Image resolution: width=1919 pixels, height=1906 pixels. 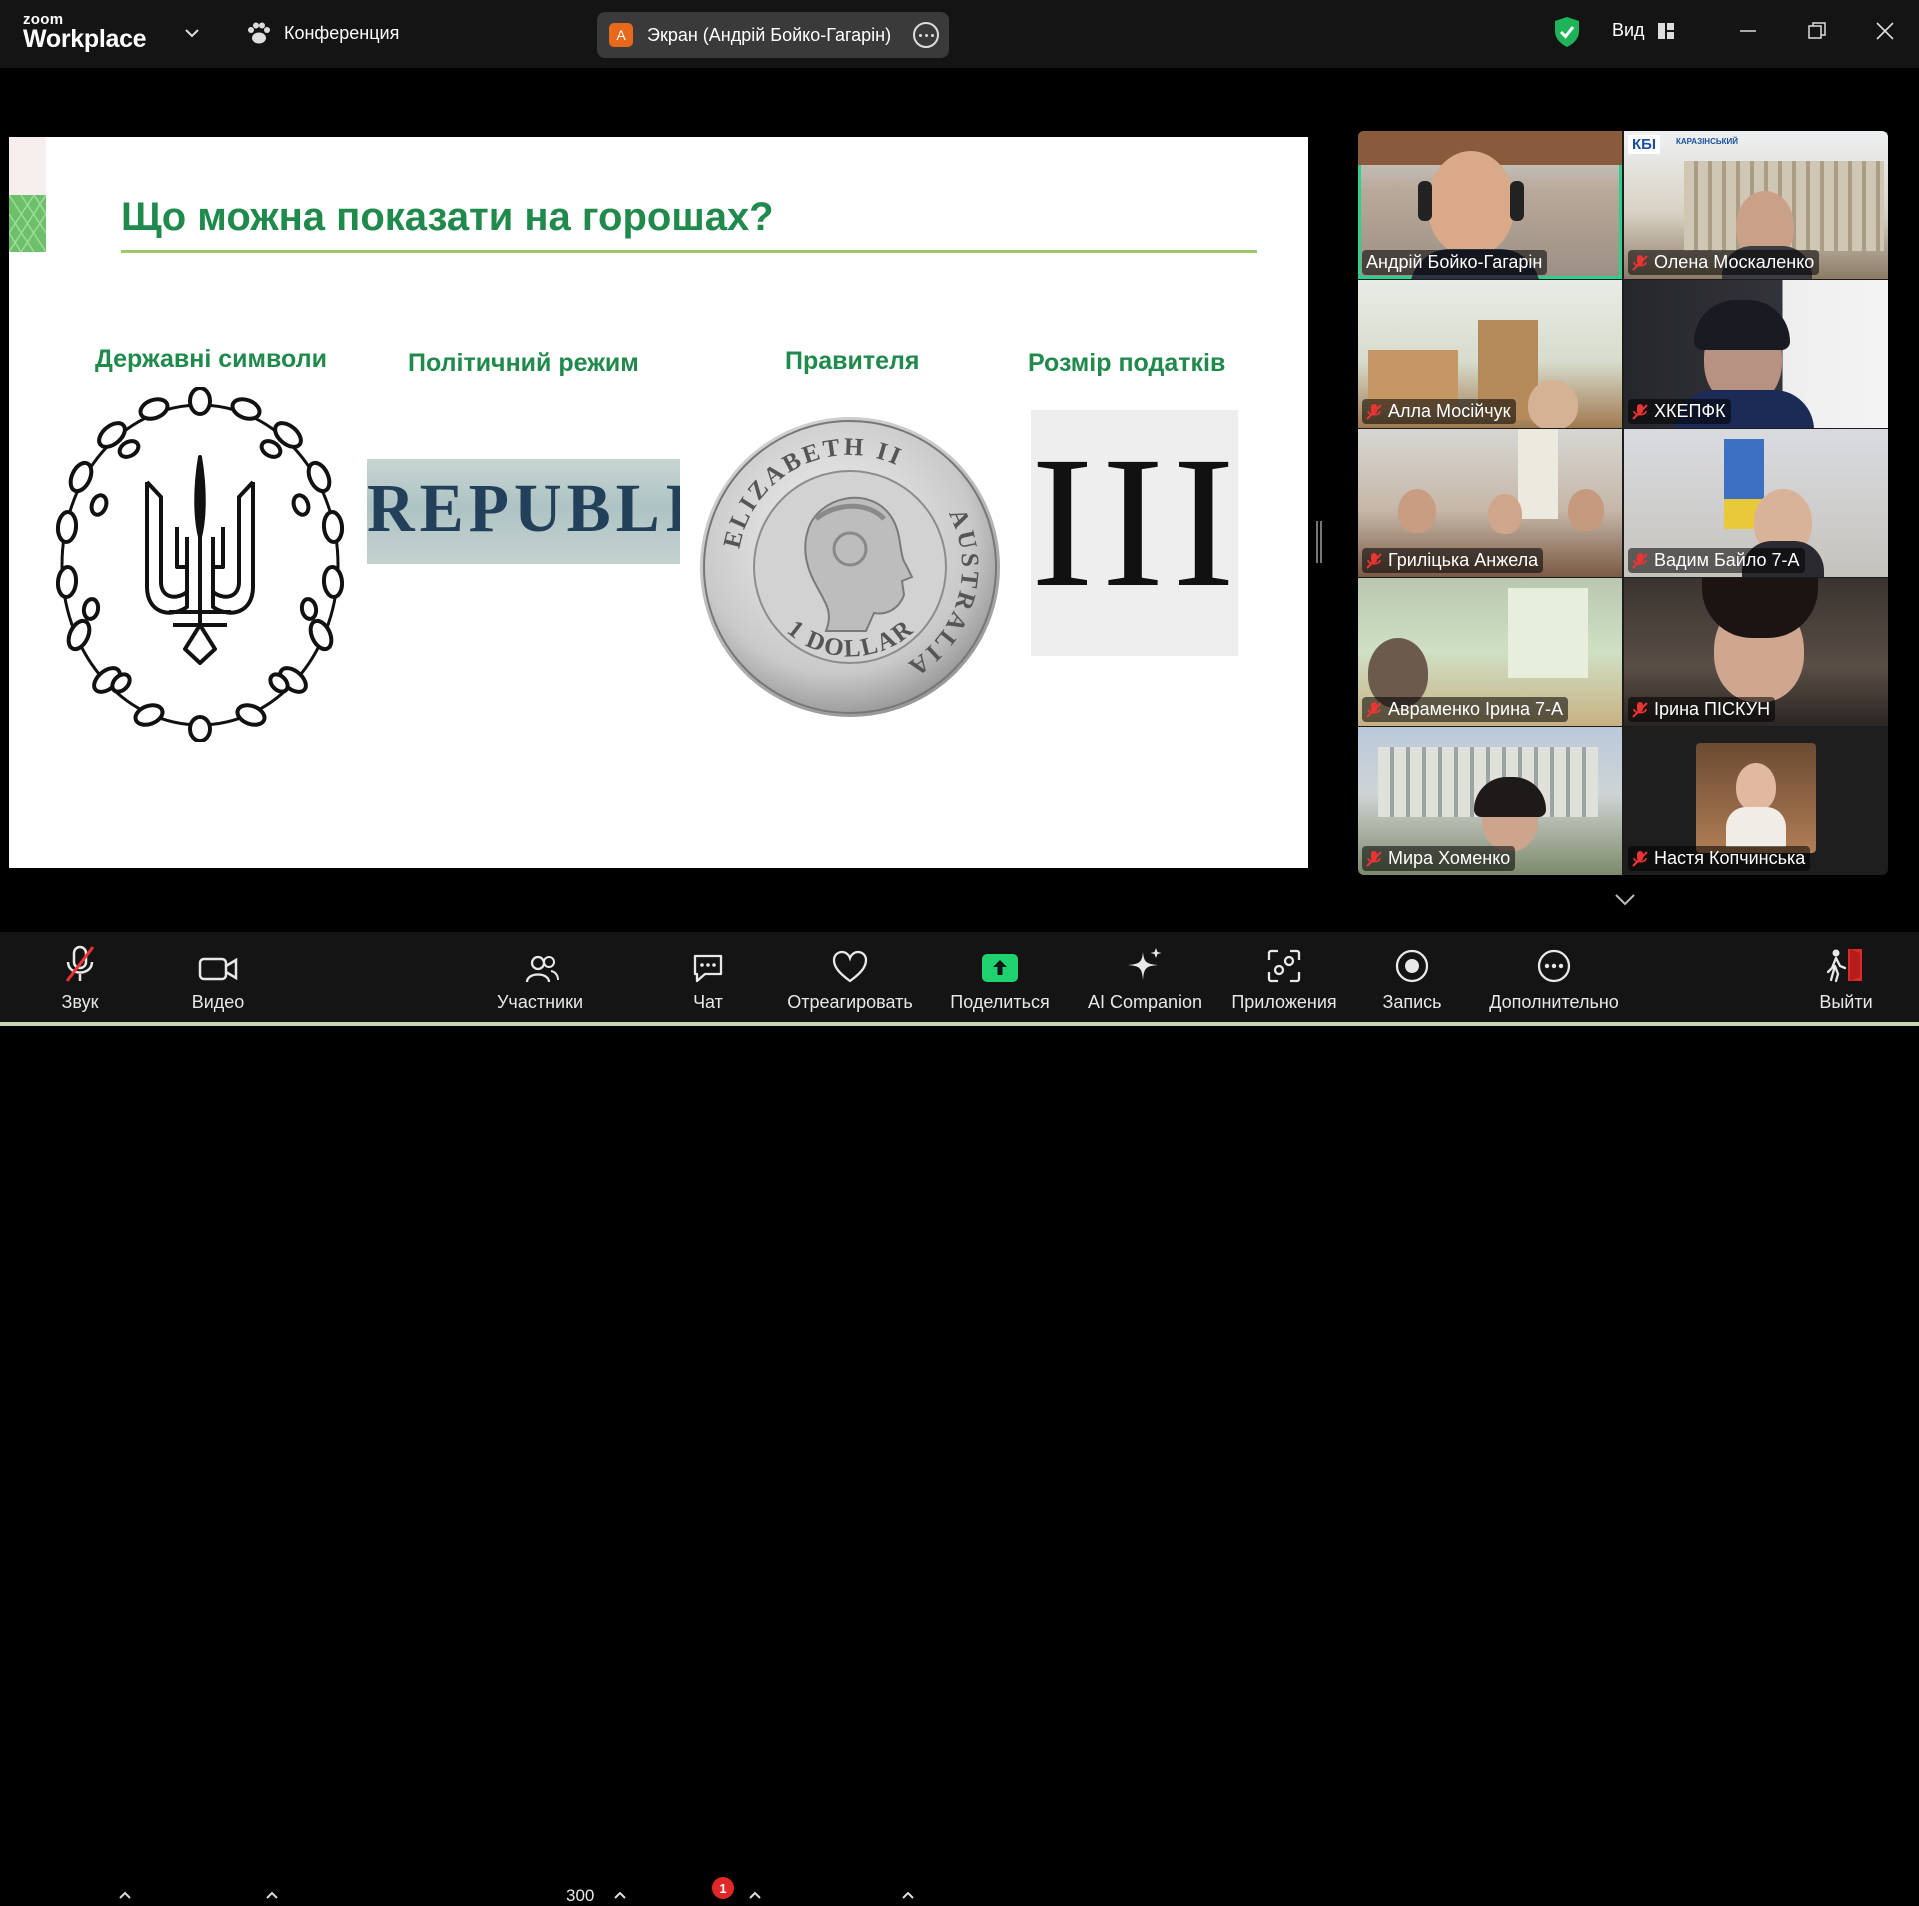 What do you see at coordinates (850, 966) in the screenshot?
I see `heart-icon` at bounding box center [850, 966].